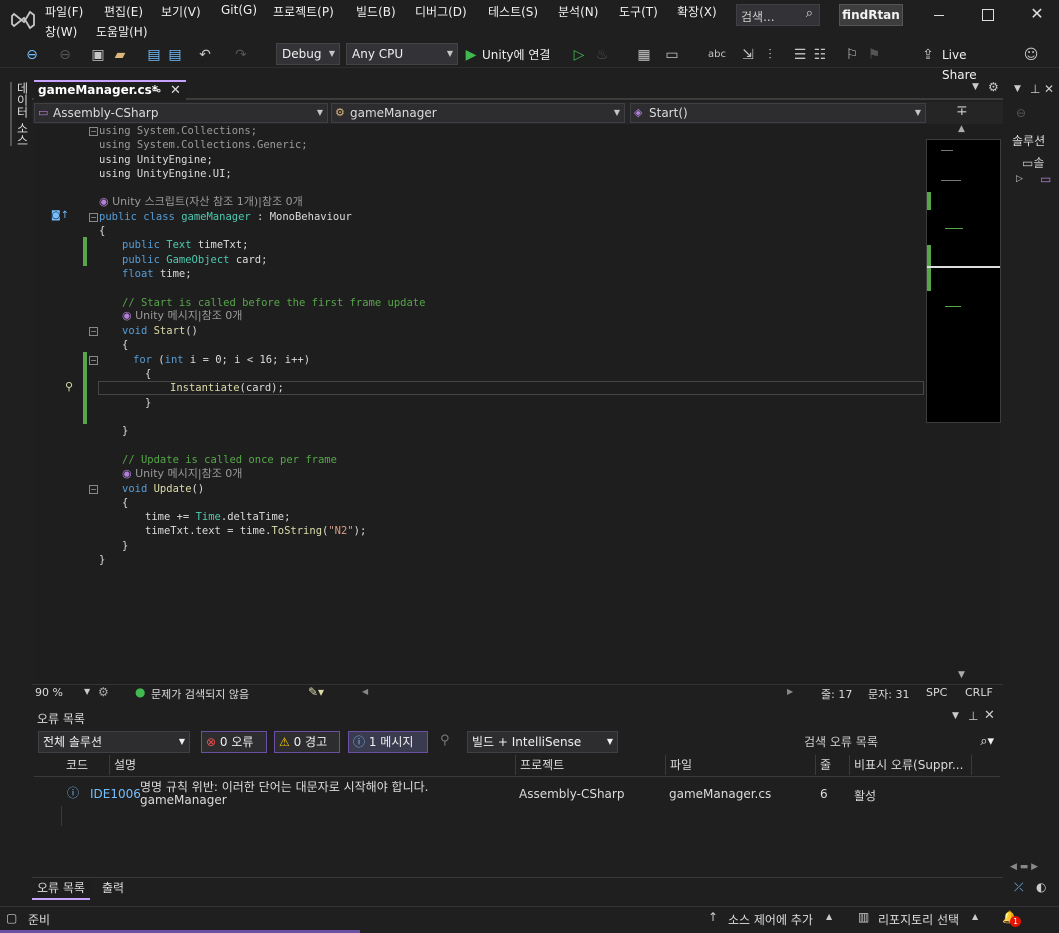  I want to click on menu-extensions: 확장(X), so click(697, 11).